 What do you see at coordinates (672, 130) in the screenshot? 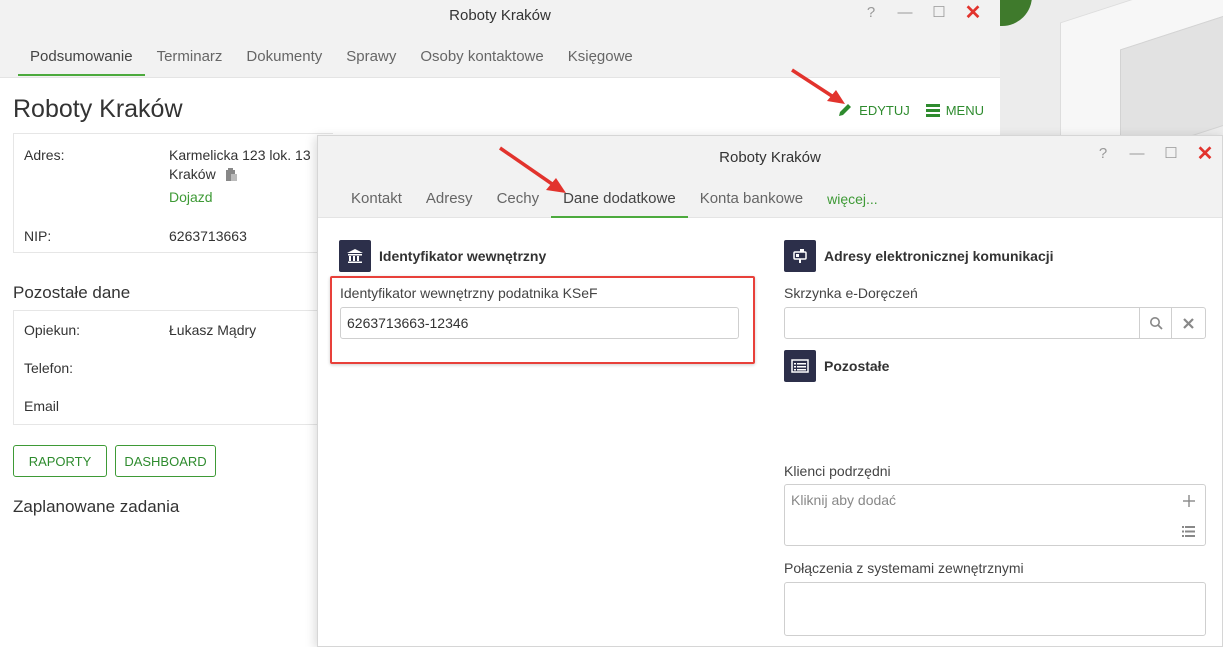
I see `annotation-arrows` at bounding box center [672, 130].